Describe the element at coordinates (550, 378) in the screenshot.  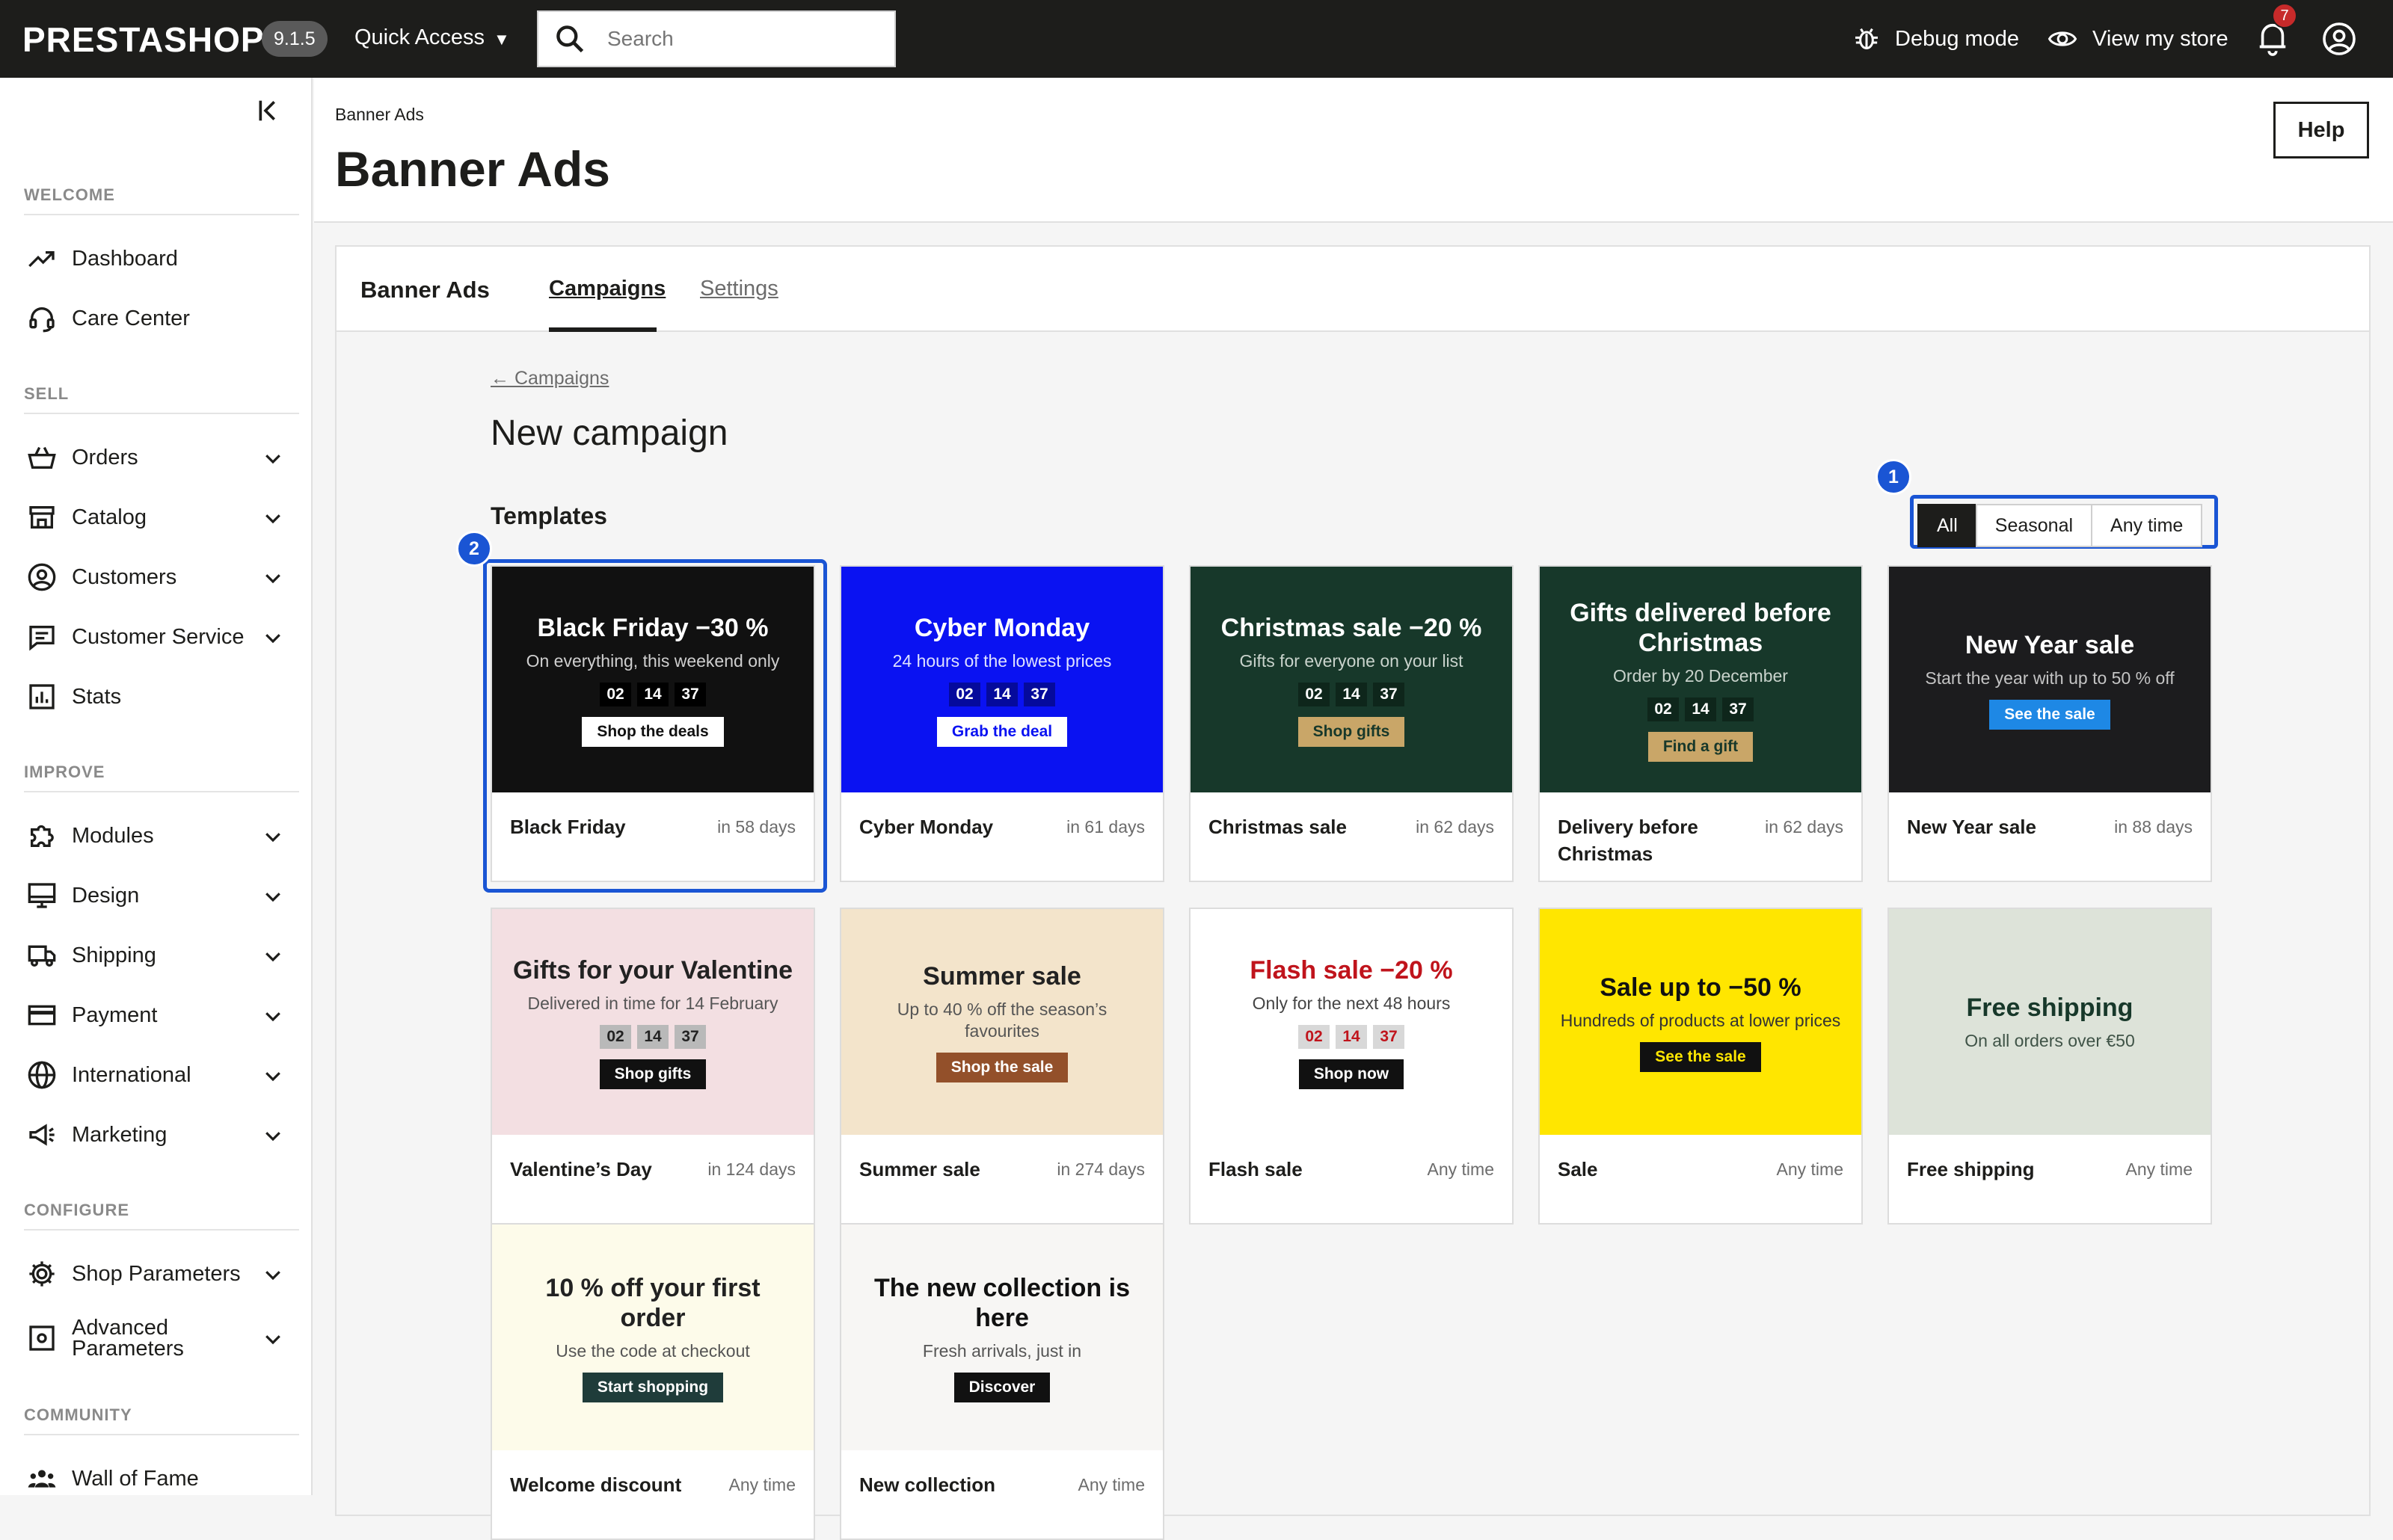
I see `back-to-campaigns-link: ← Campaigns` at that location.